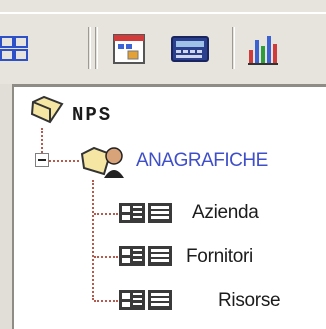 This screenshot has height=329, width=326. I want to click on toolbar-top-edge, so click(163, 13).